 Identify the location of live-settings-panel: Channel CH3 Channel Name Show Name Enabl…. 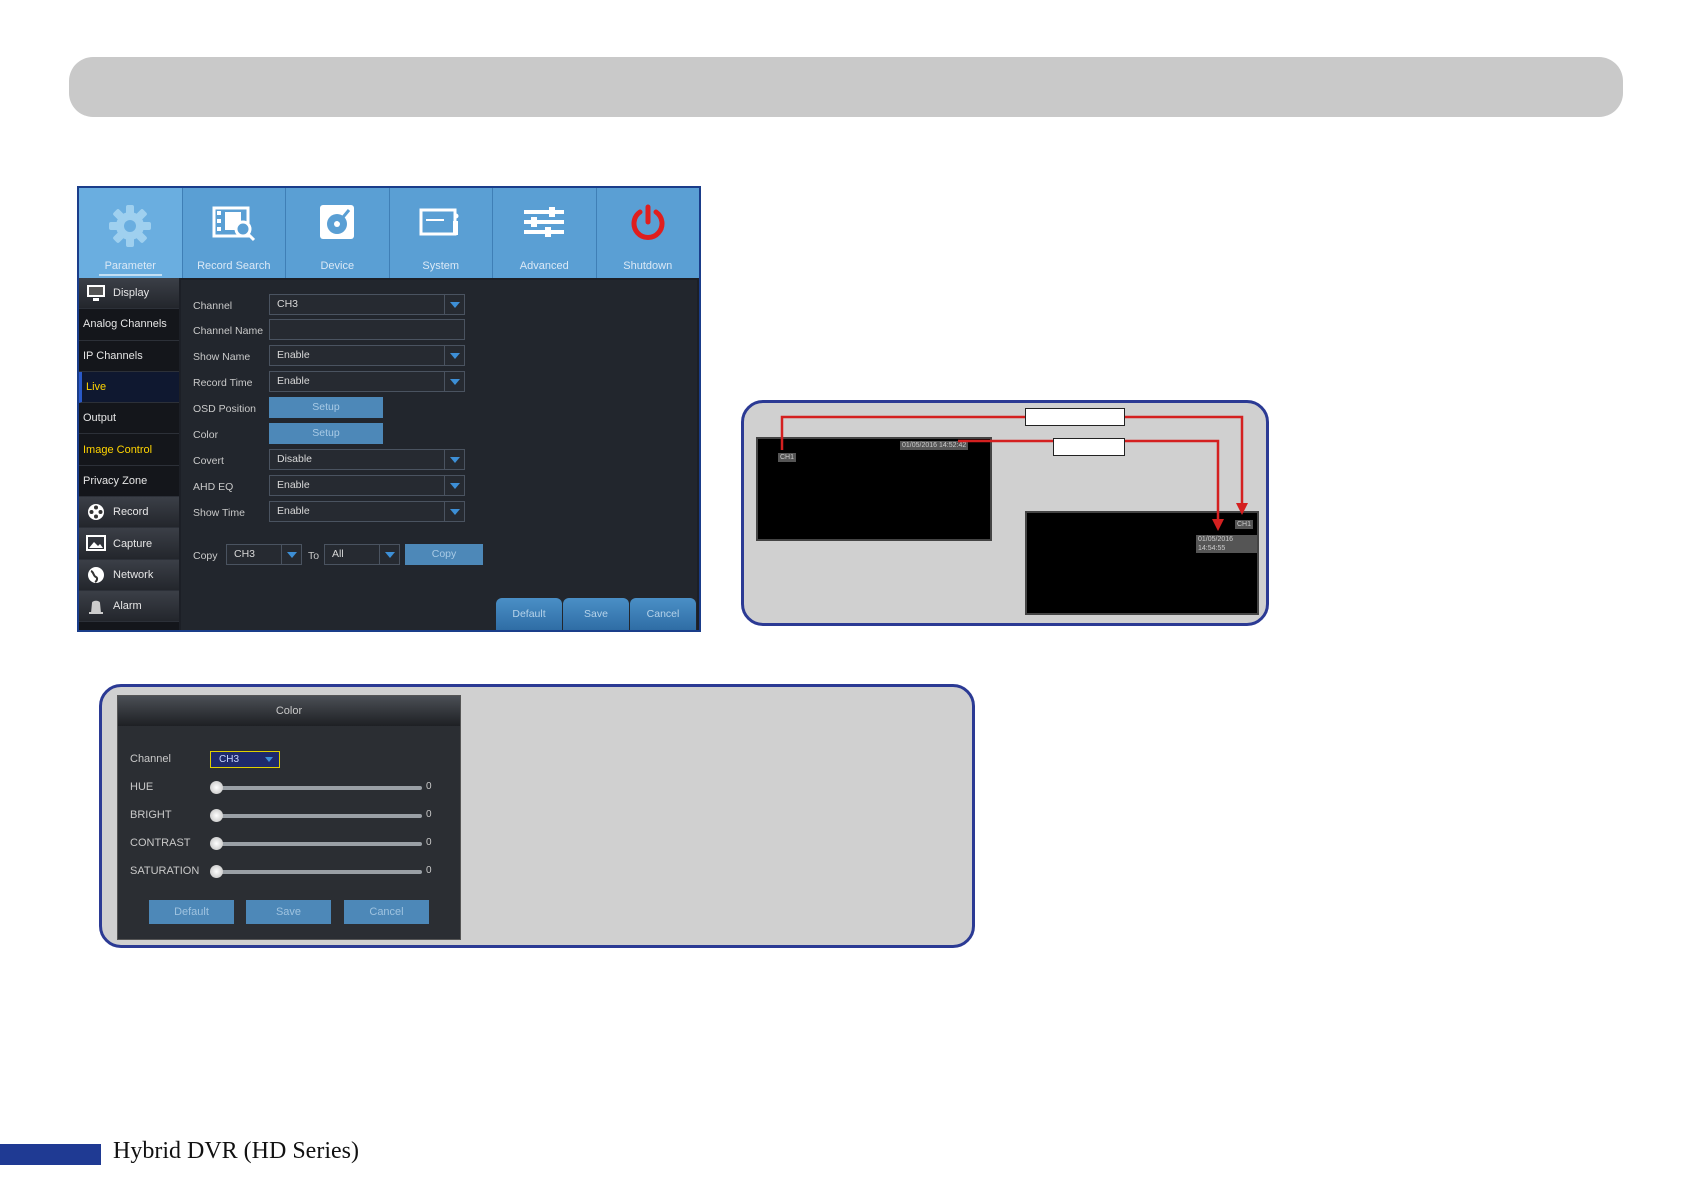
(439, 455).